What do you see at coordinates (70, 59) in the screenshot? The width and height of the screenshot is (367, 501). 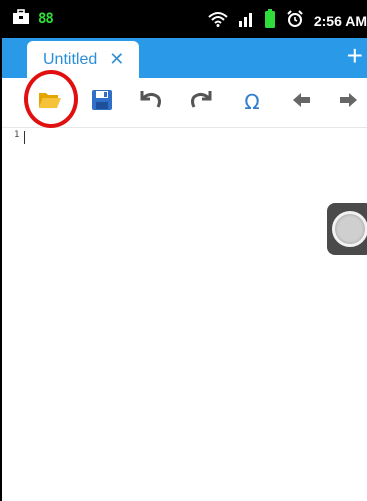 I see `tab-label: Untitled` at bounding box center [70, 59].